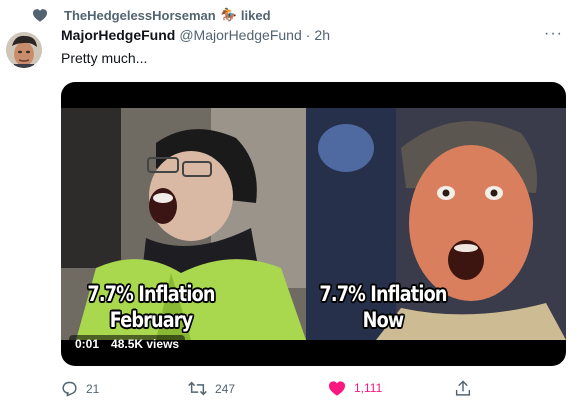 This screenshot has height=404, width=577. Describe the element at coordinates (382, 307) in the screenshot. I see `caption-right: 7.7% Inflation Now` at that location.